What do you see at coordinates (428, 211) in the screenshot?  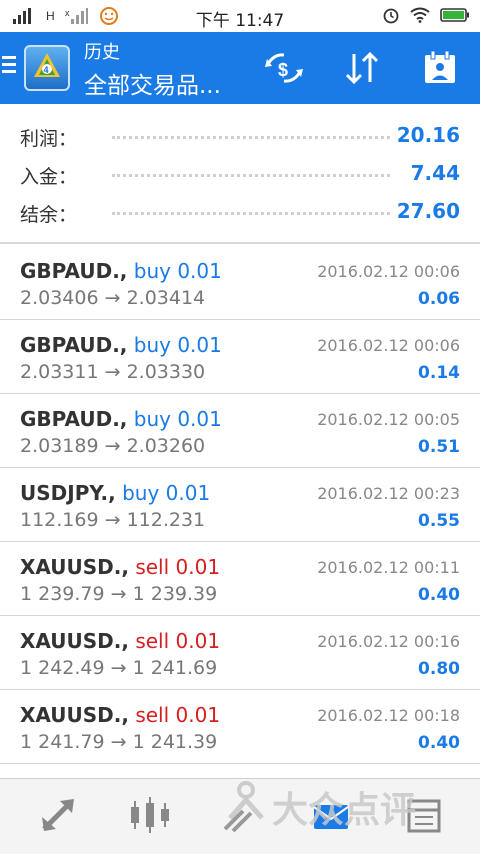 I see `summary-value: 27.60` at bounding box center [428, 211].